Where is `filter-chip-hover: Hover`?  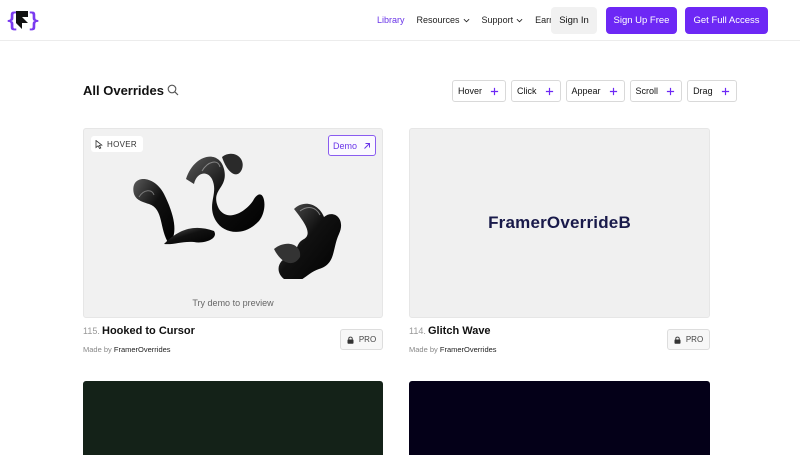 filter-chip-hover: Hover is located at coordinates (479, 91).